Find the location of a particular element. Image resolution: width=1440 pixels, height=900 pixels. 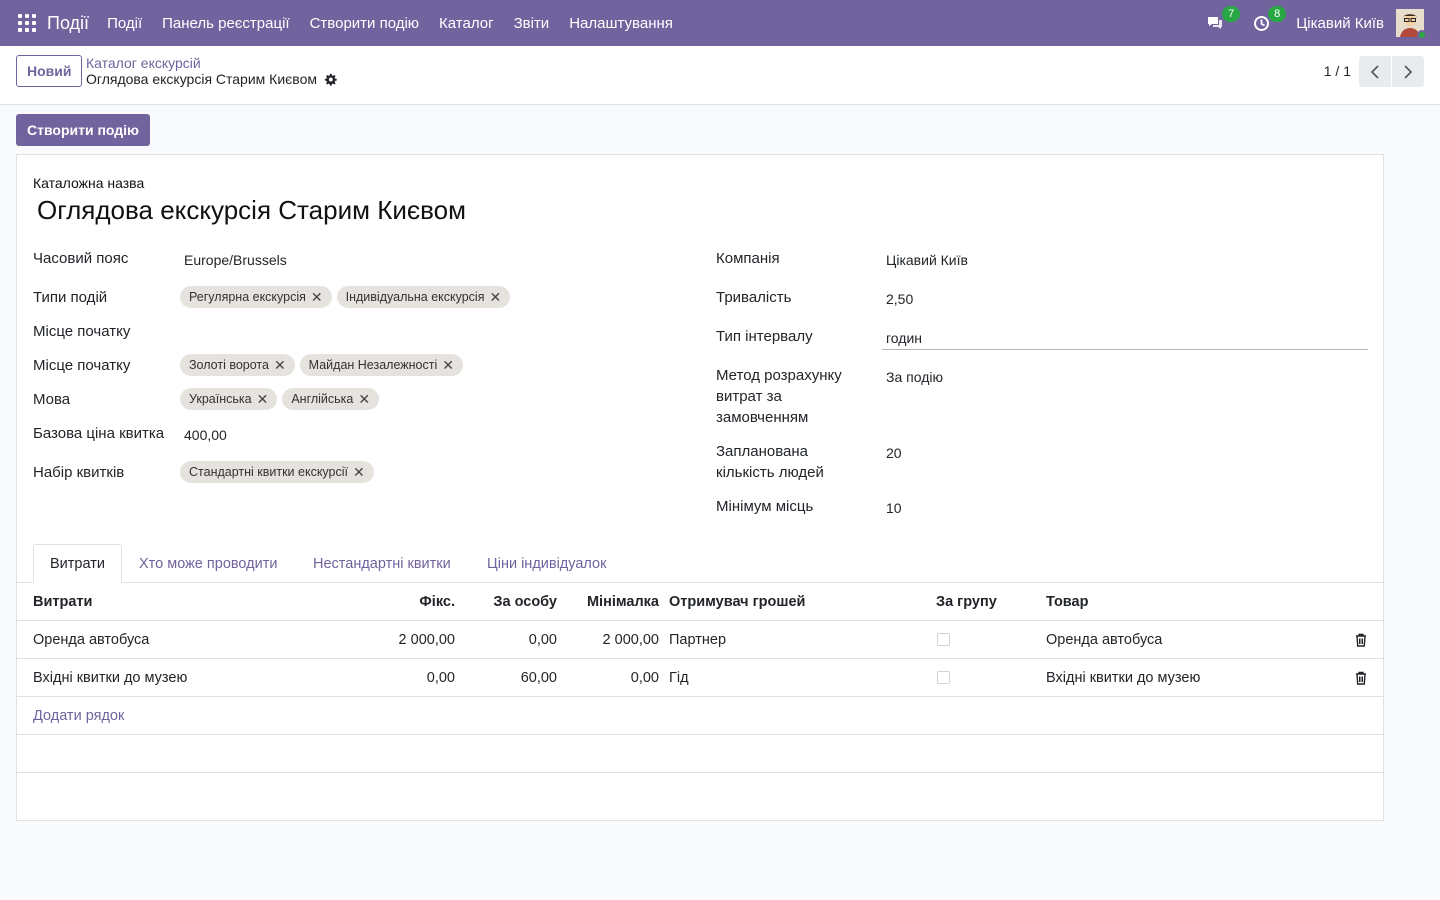

tag-event-type: Регулярна екскурсія ✕ is located at coordinates (256, 297).